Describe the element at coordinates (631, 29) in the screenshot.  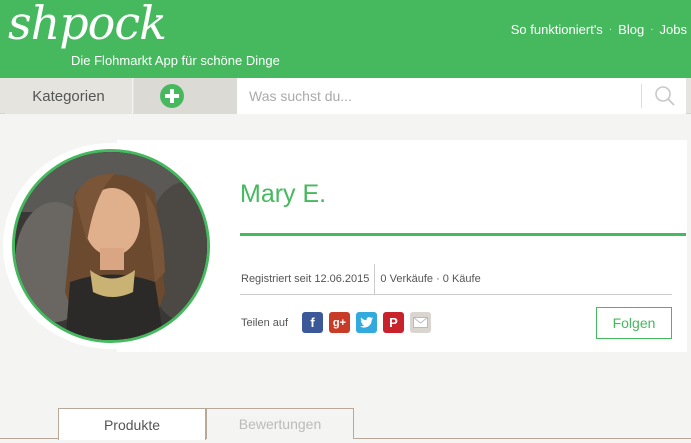
I see `nav-link-blog: Blog` at that location.